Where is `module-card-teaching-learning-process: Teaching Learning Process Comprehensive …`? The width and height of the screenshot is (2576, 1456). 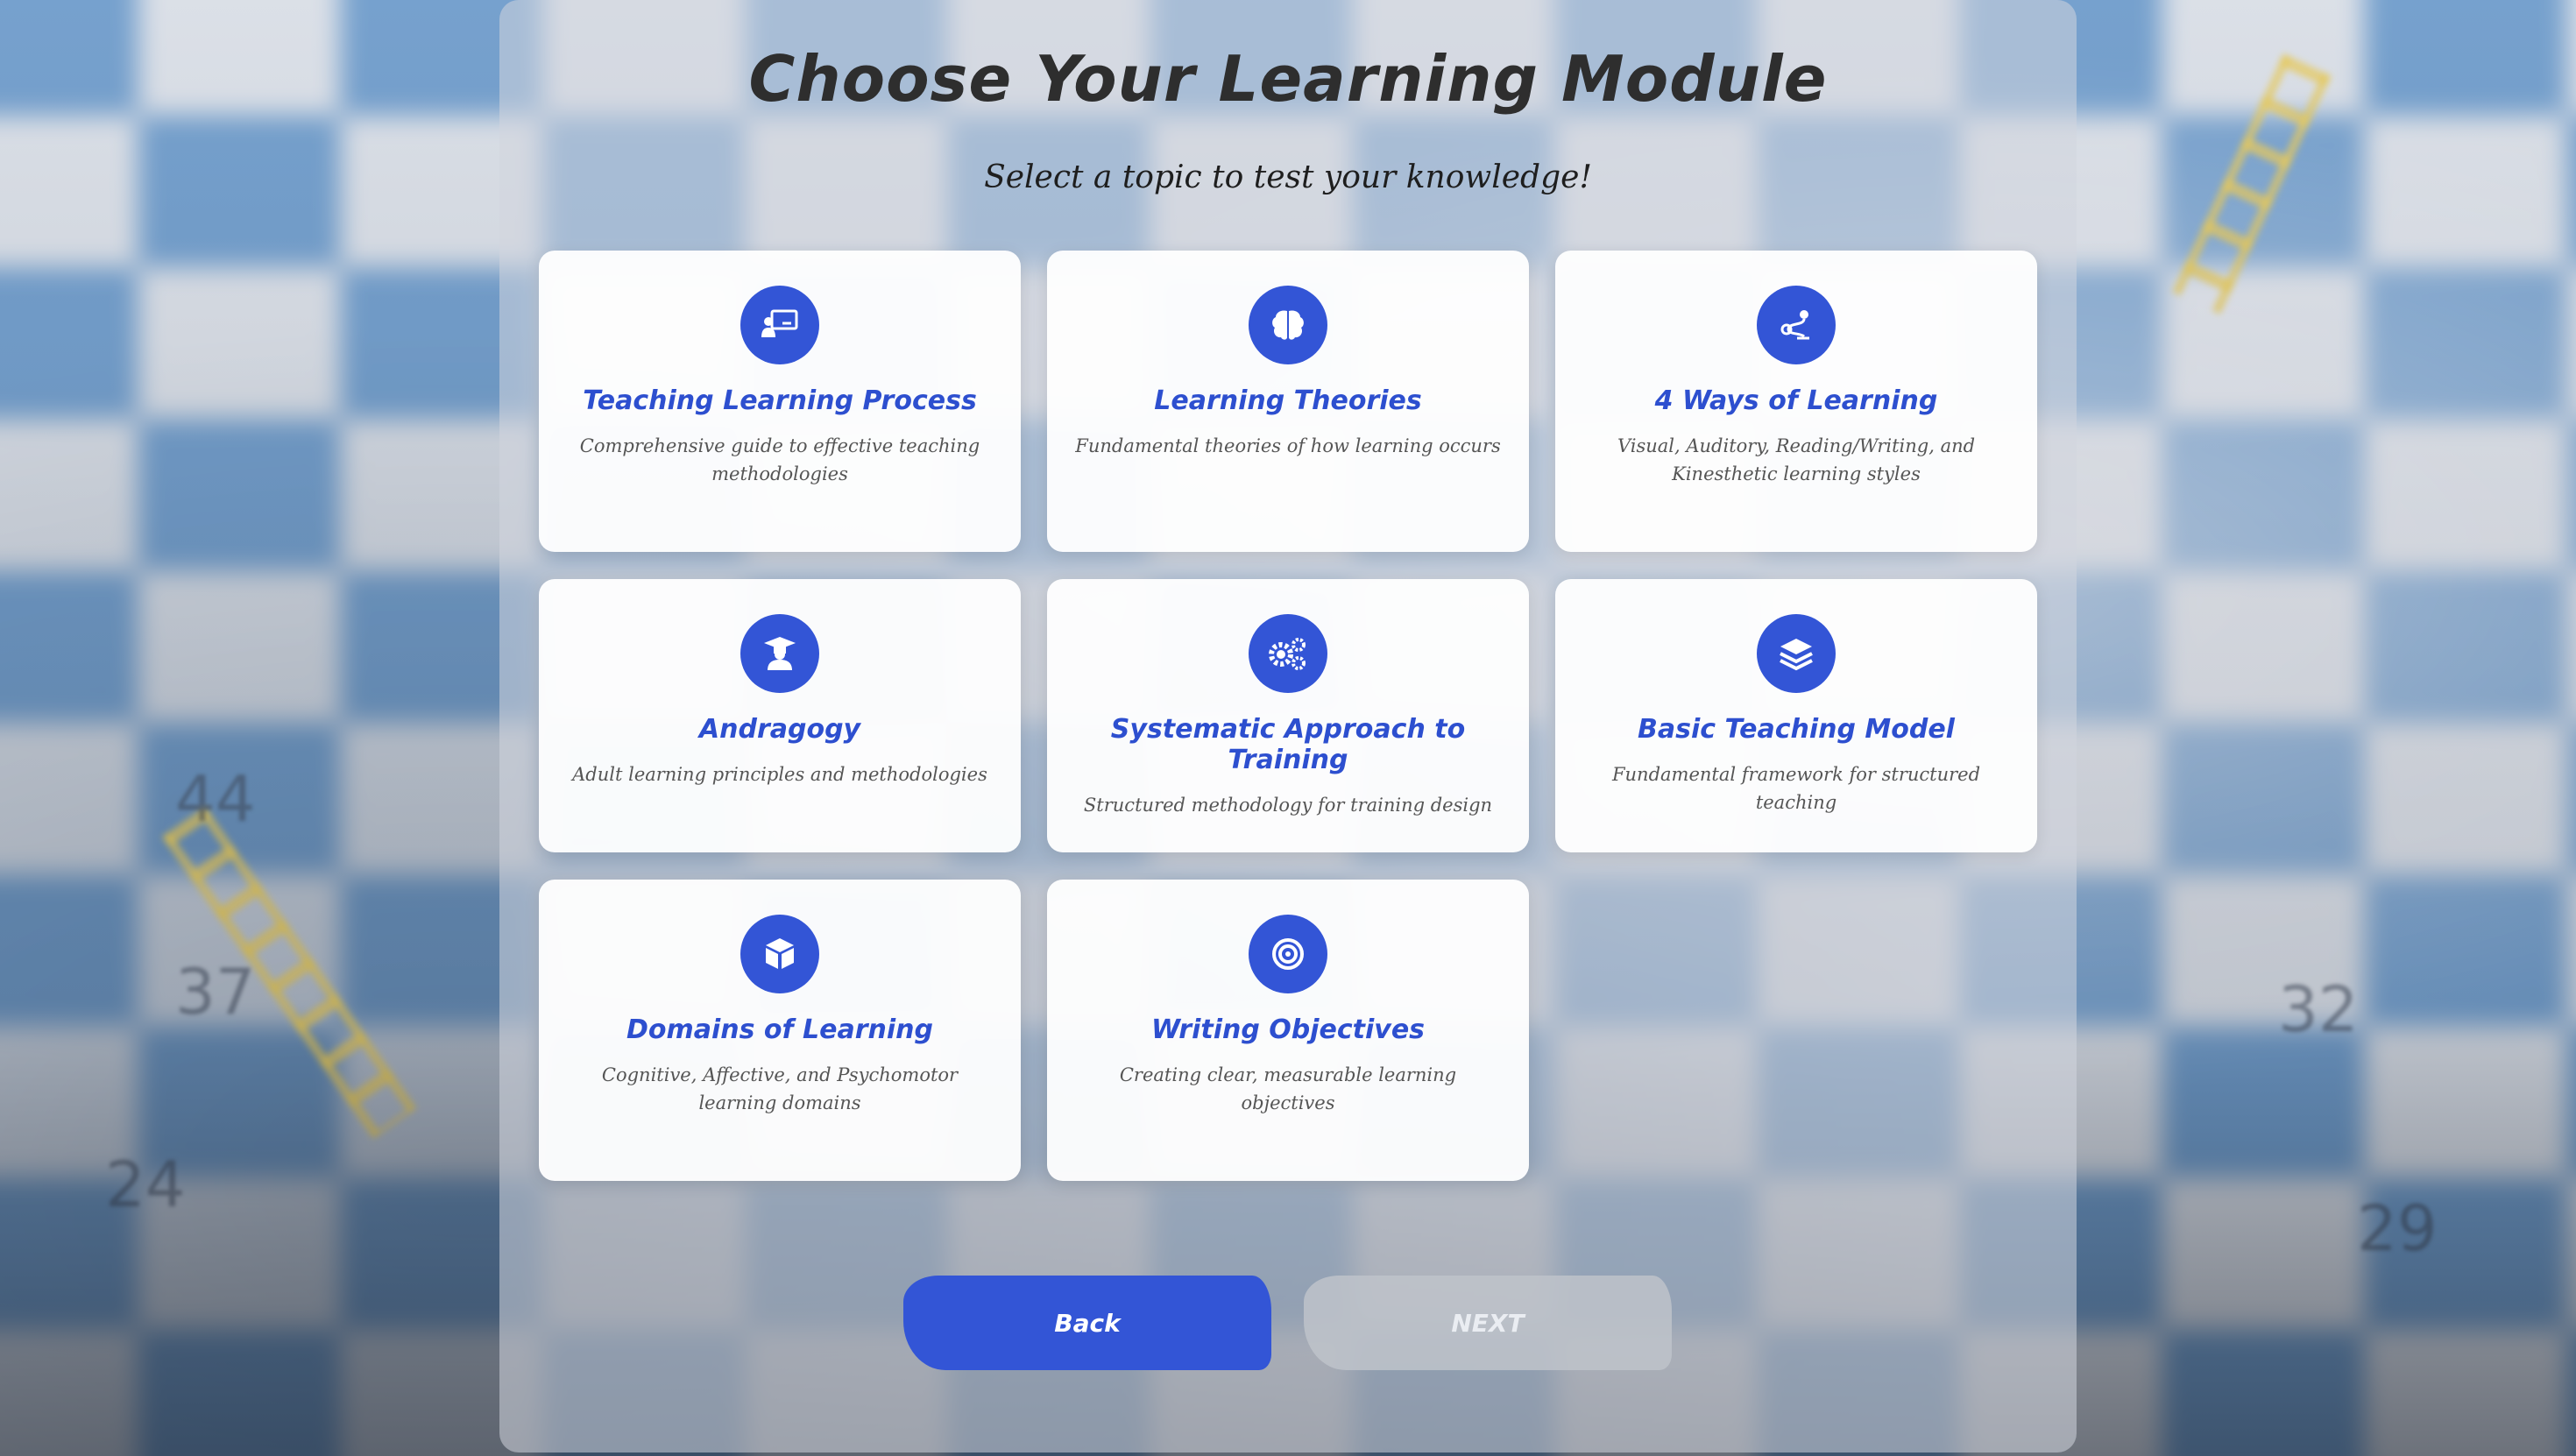 module-card-teaching-learning-process: Teaching Learning Process Comprehensive … is located at coordinates (780, 401).